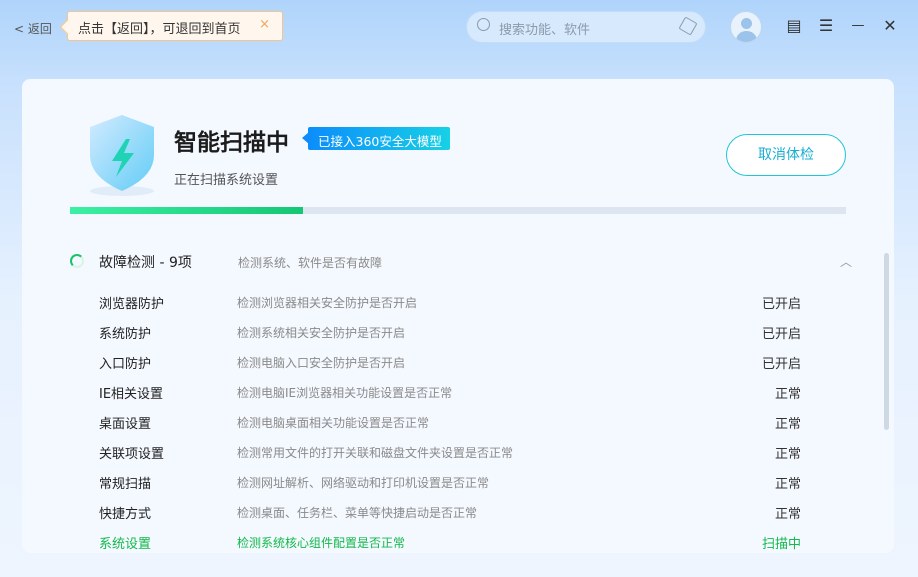  What do you see at coordinates (458, 210) in the screenshot?
I see `scan-progress-bar` at bounding box center [458, 210].